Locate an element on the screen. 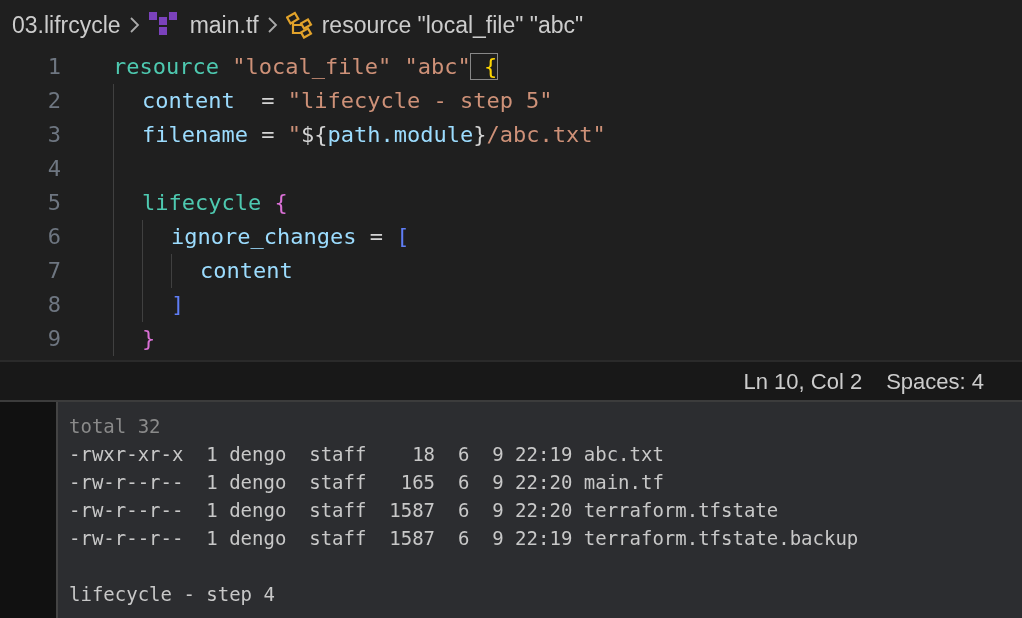 The image size is (1022, 618). line-number: 6 is located at coordinates (54, 237).